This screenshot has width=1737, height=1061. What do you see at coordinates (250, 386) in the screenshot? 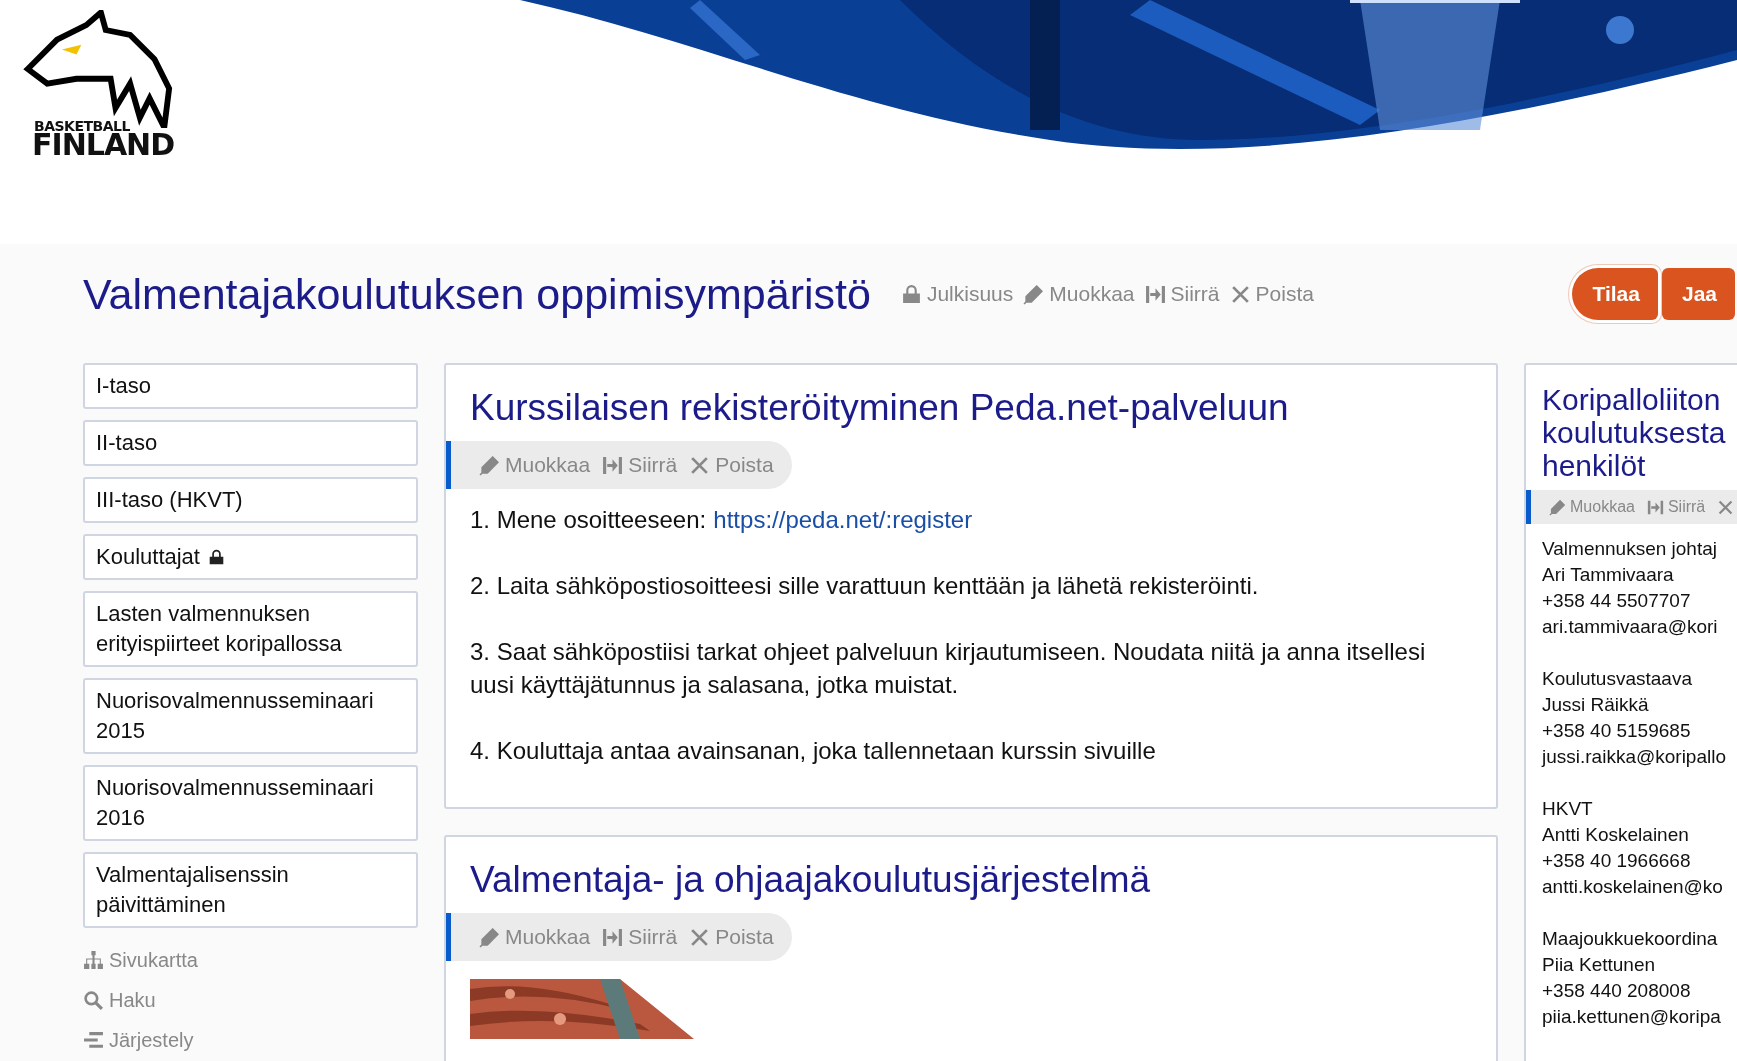
I see `nav-item: I-taso` at bounding box center [250, 386].